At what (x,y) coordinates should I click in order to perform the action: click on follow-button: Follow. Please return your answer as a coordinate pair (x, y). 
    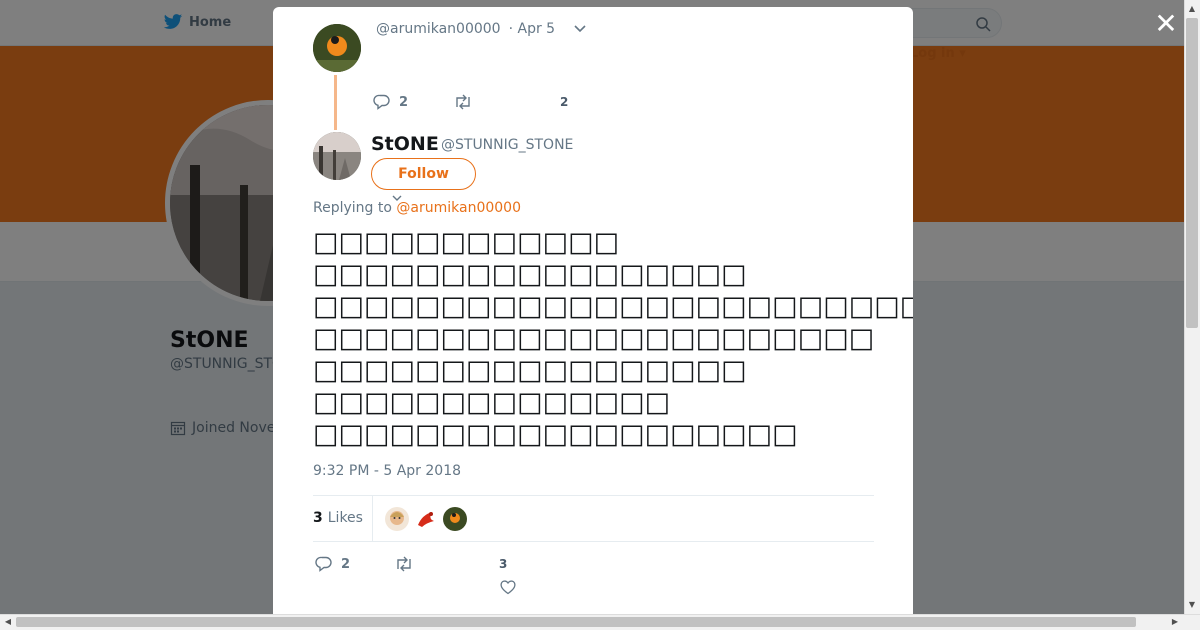
    Looking at the image, I should click on (423, 174).